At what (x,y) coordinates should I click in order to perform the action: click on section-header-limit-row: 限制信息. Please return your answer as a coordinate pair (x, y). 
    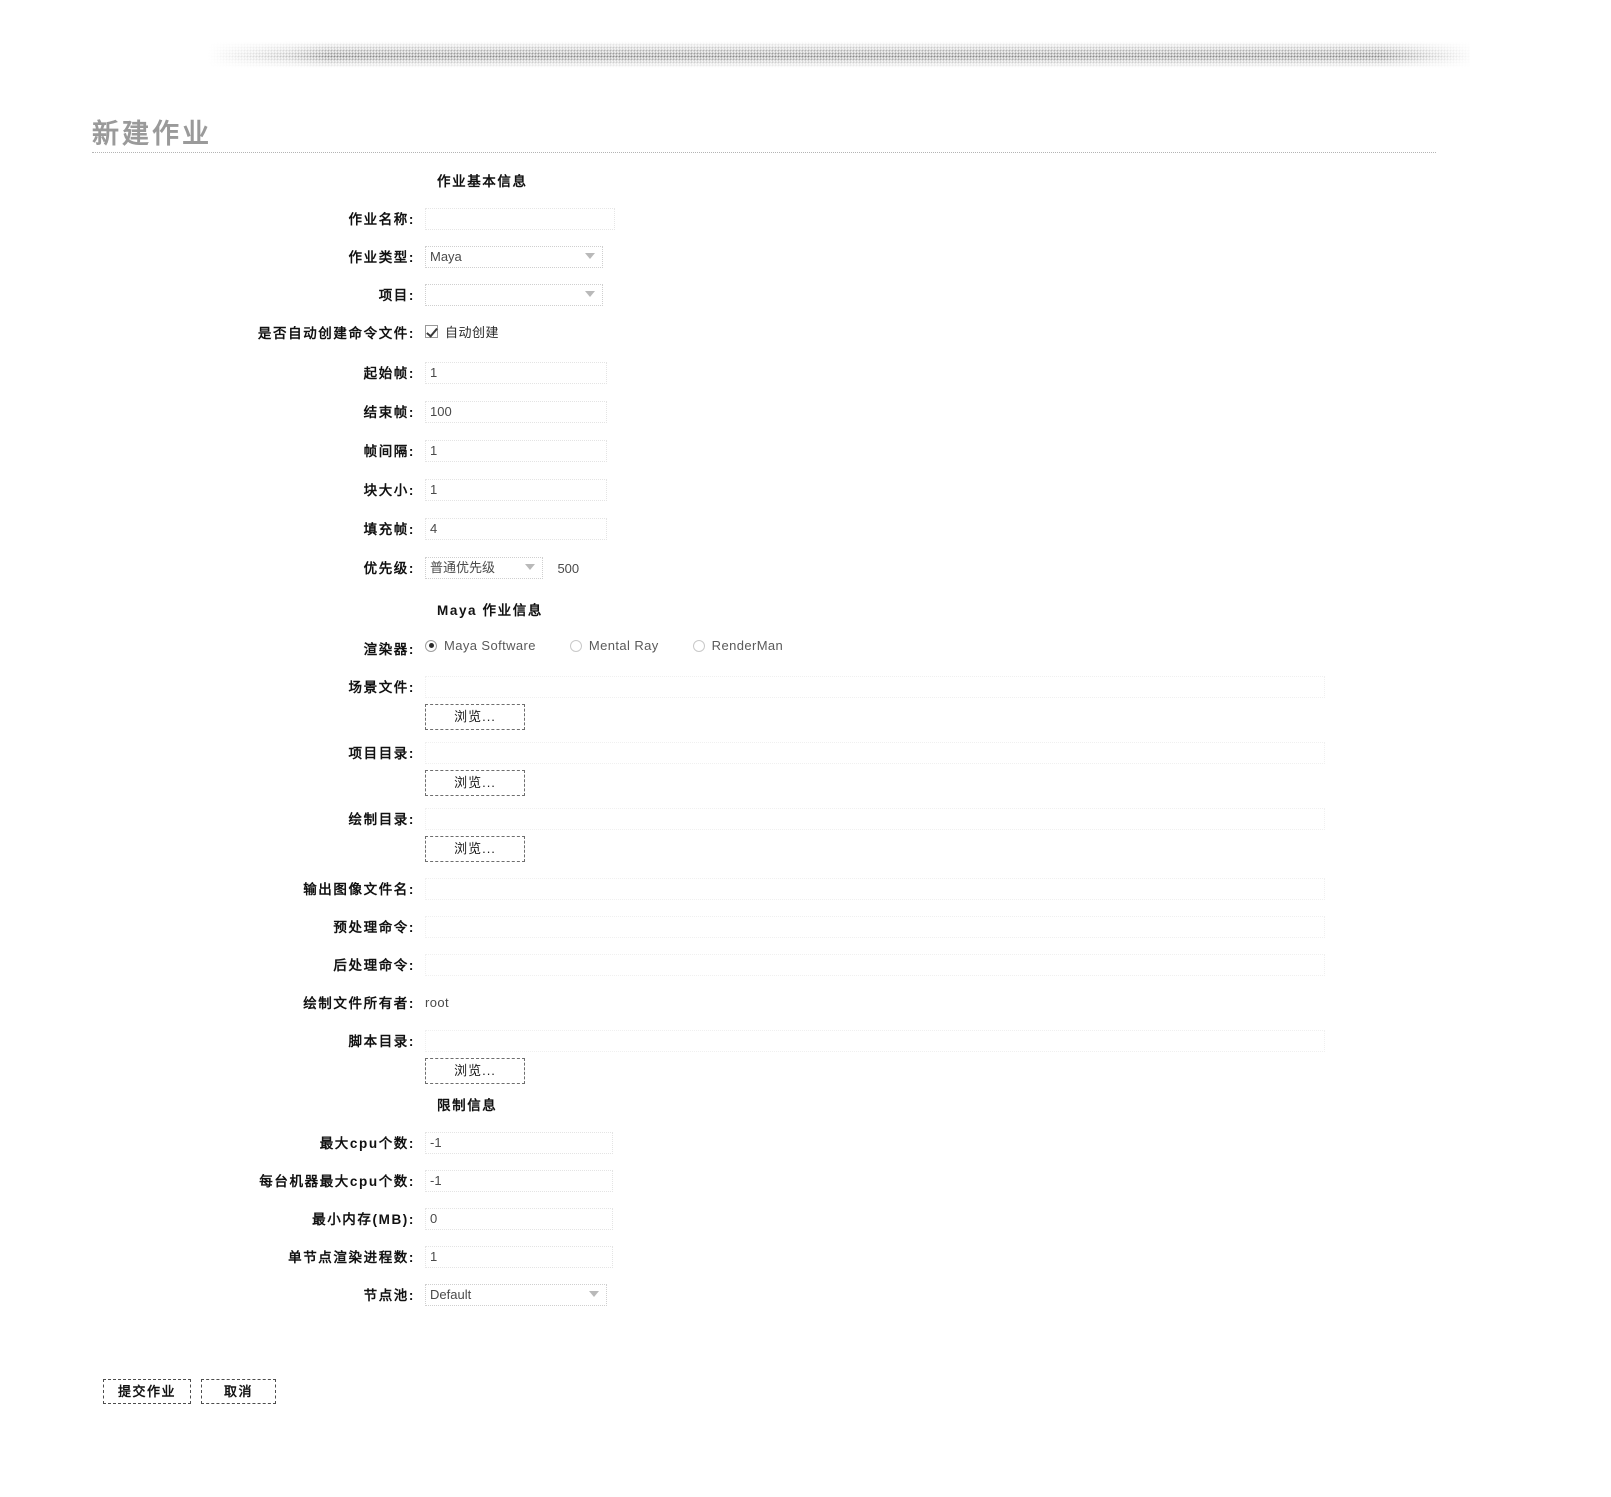
    Looking at the image, I should click on (805, 1105).